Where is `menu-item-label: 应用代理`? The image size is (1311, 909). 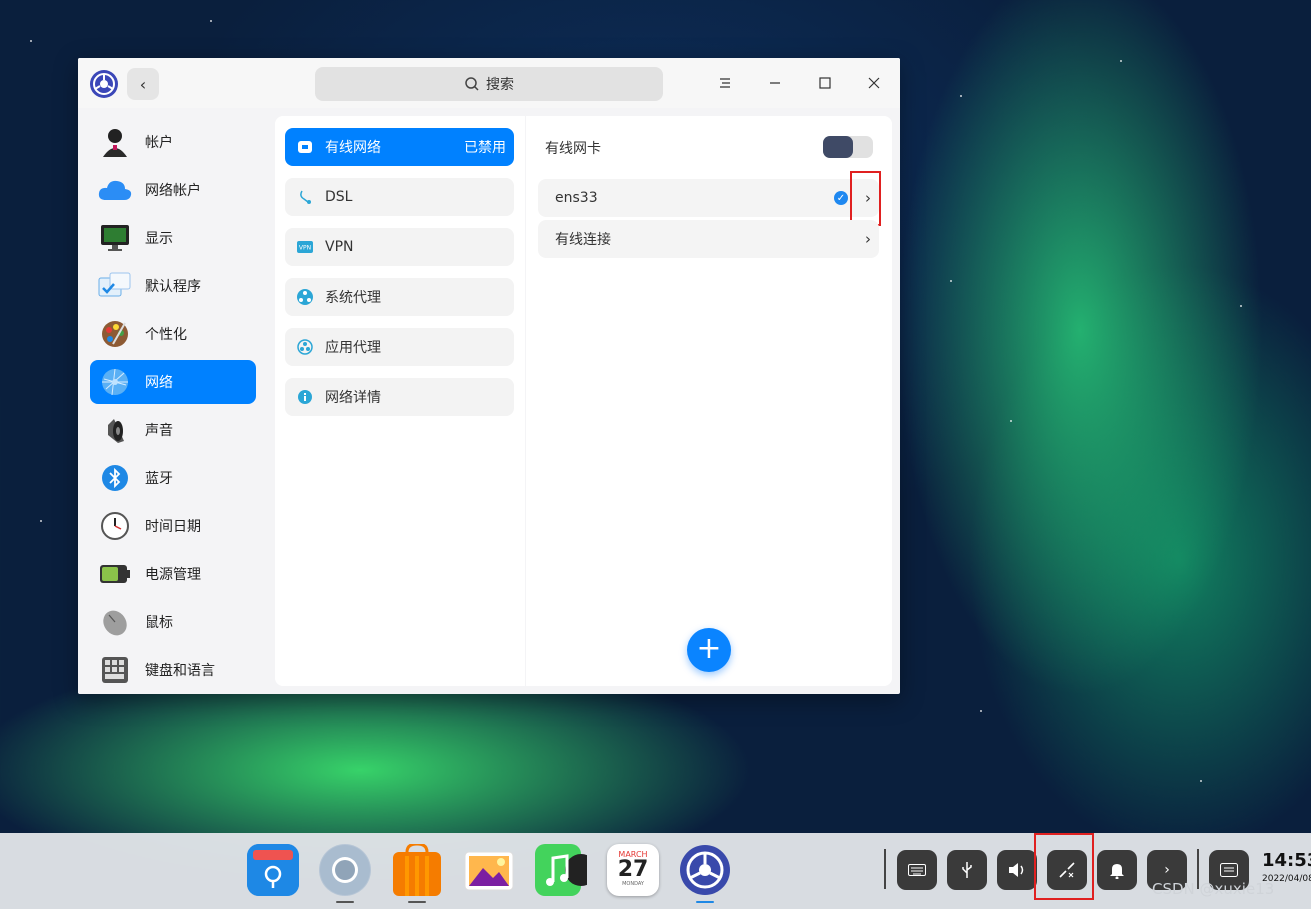 menu-item-label: 应用代理 is located at coordinates (353, 348).